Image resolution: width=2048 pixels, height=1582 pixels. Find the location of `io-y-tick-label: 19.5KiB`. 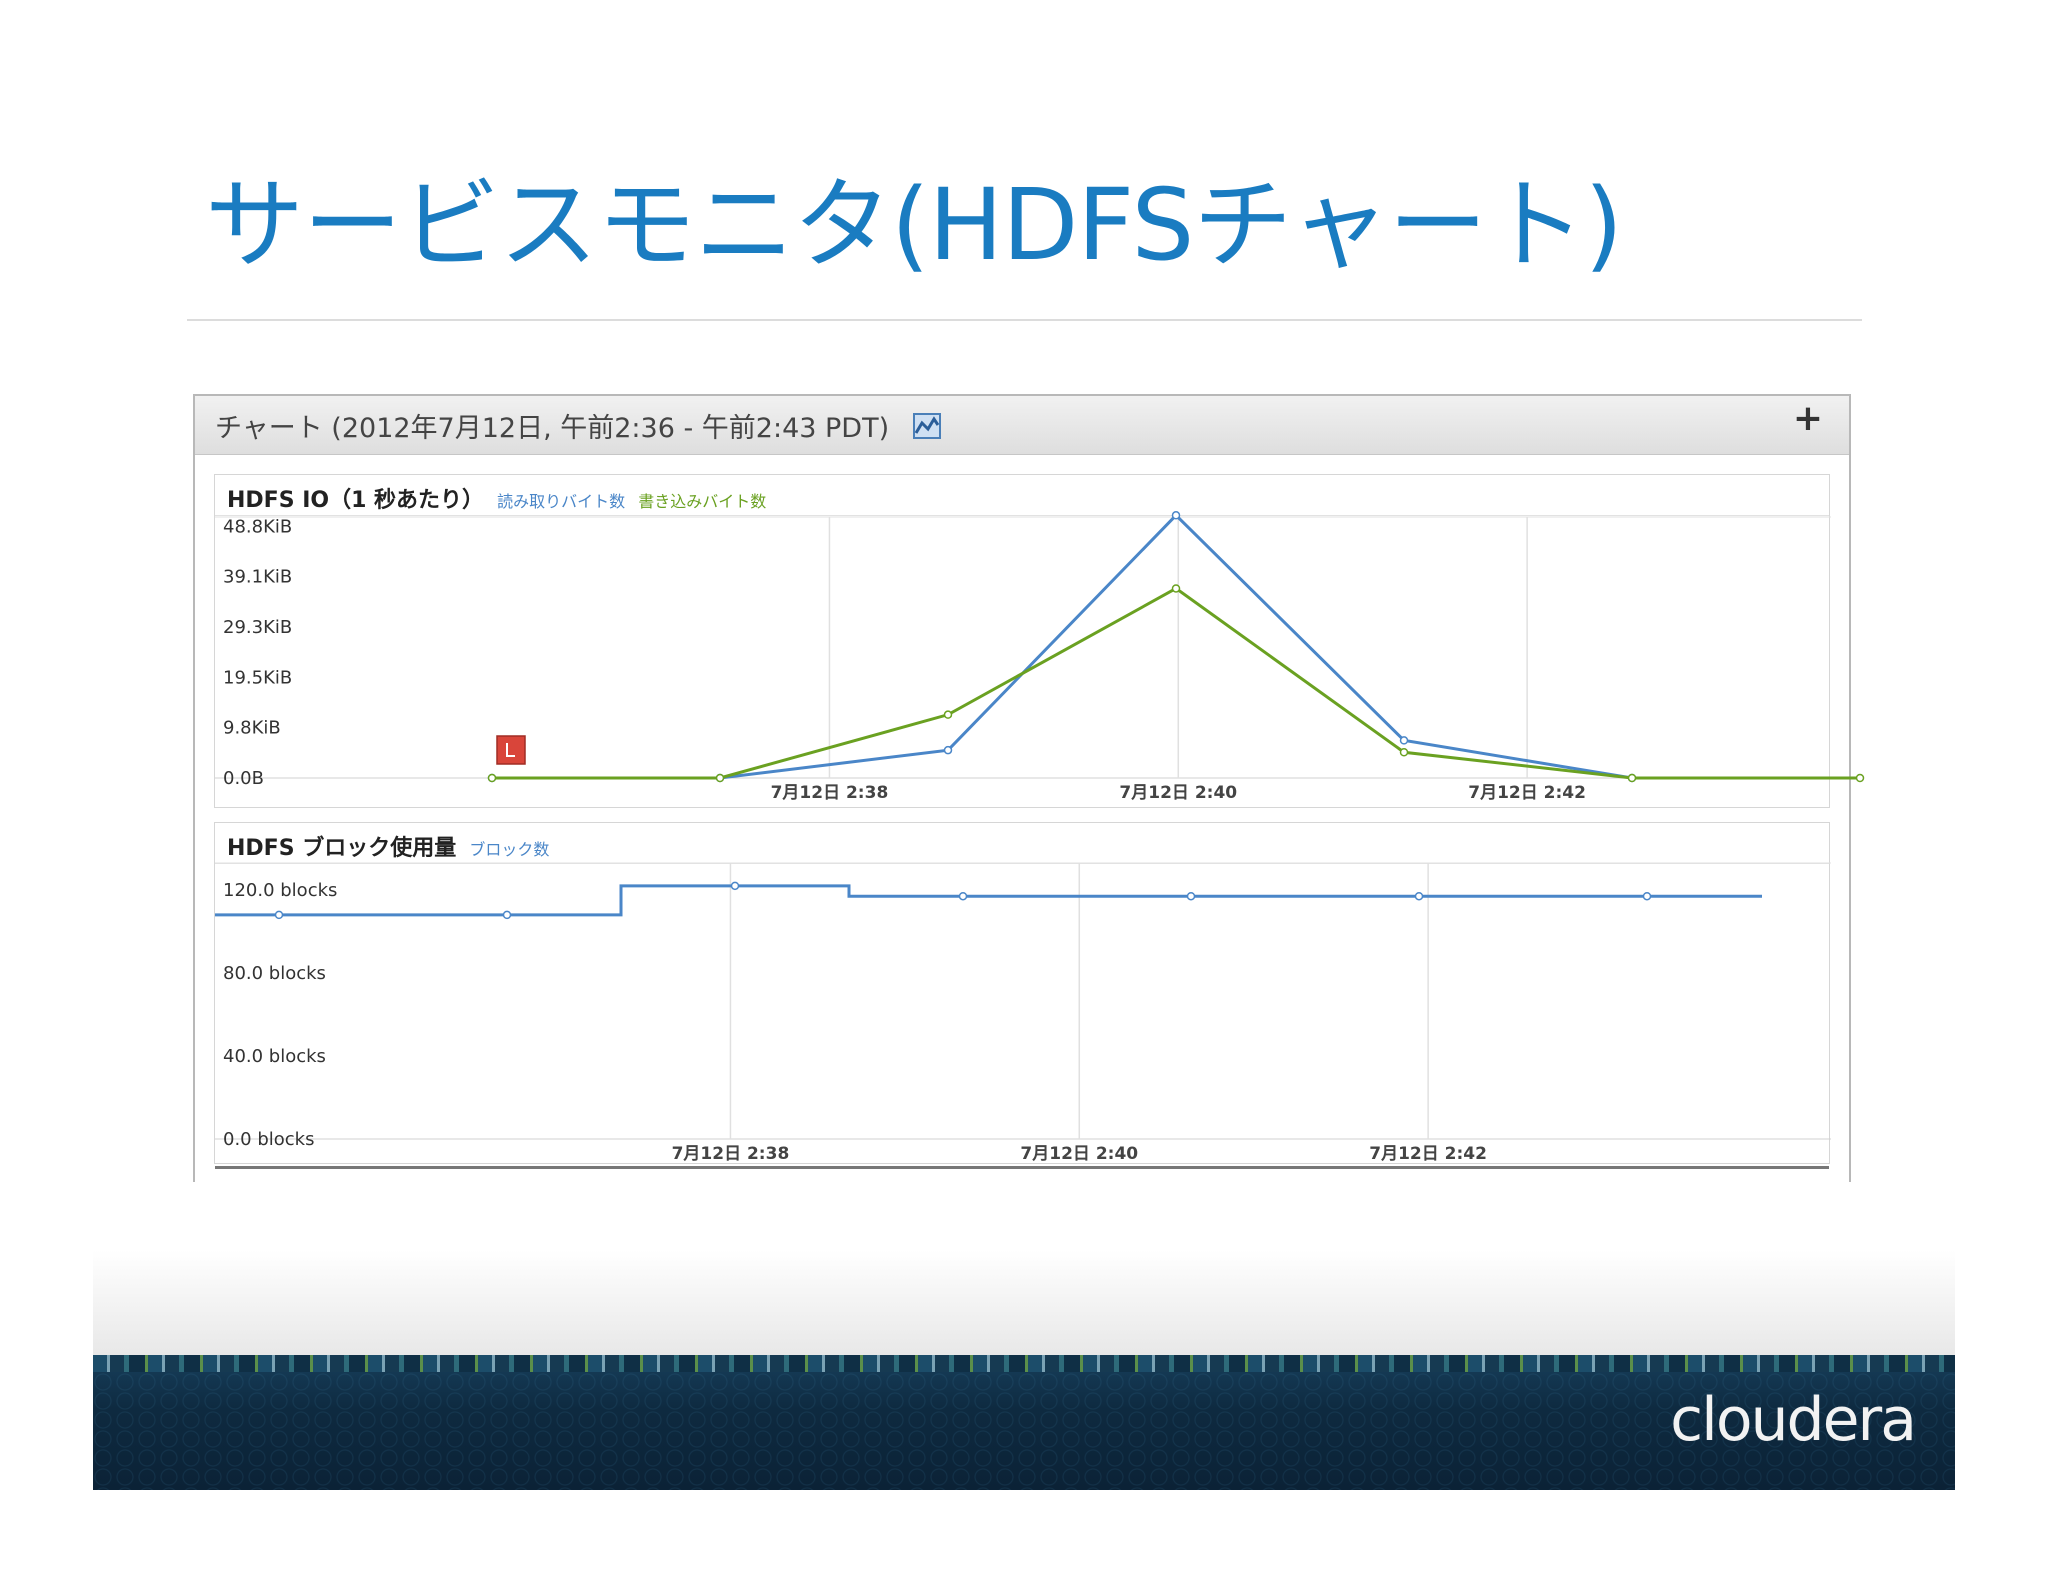

io-y-tick-label: 19.5KiB is located at coordinates (257, 678).